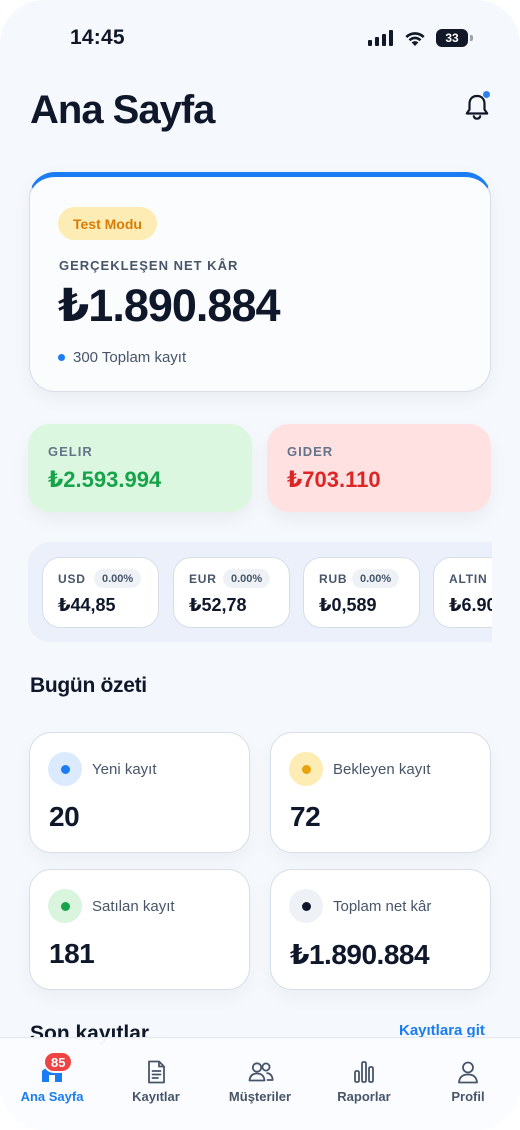 The width and height of the screenshot is (520, 1130). Describe the element at coordinates (72, 579) in the screenshot. I see `currency-code: USD` at that location.